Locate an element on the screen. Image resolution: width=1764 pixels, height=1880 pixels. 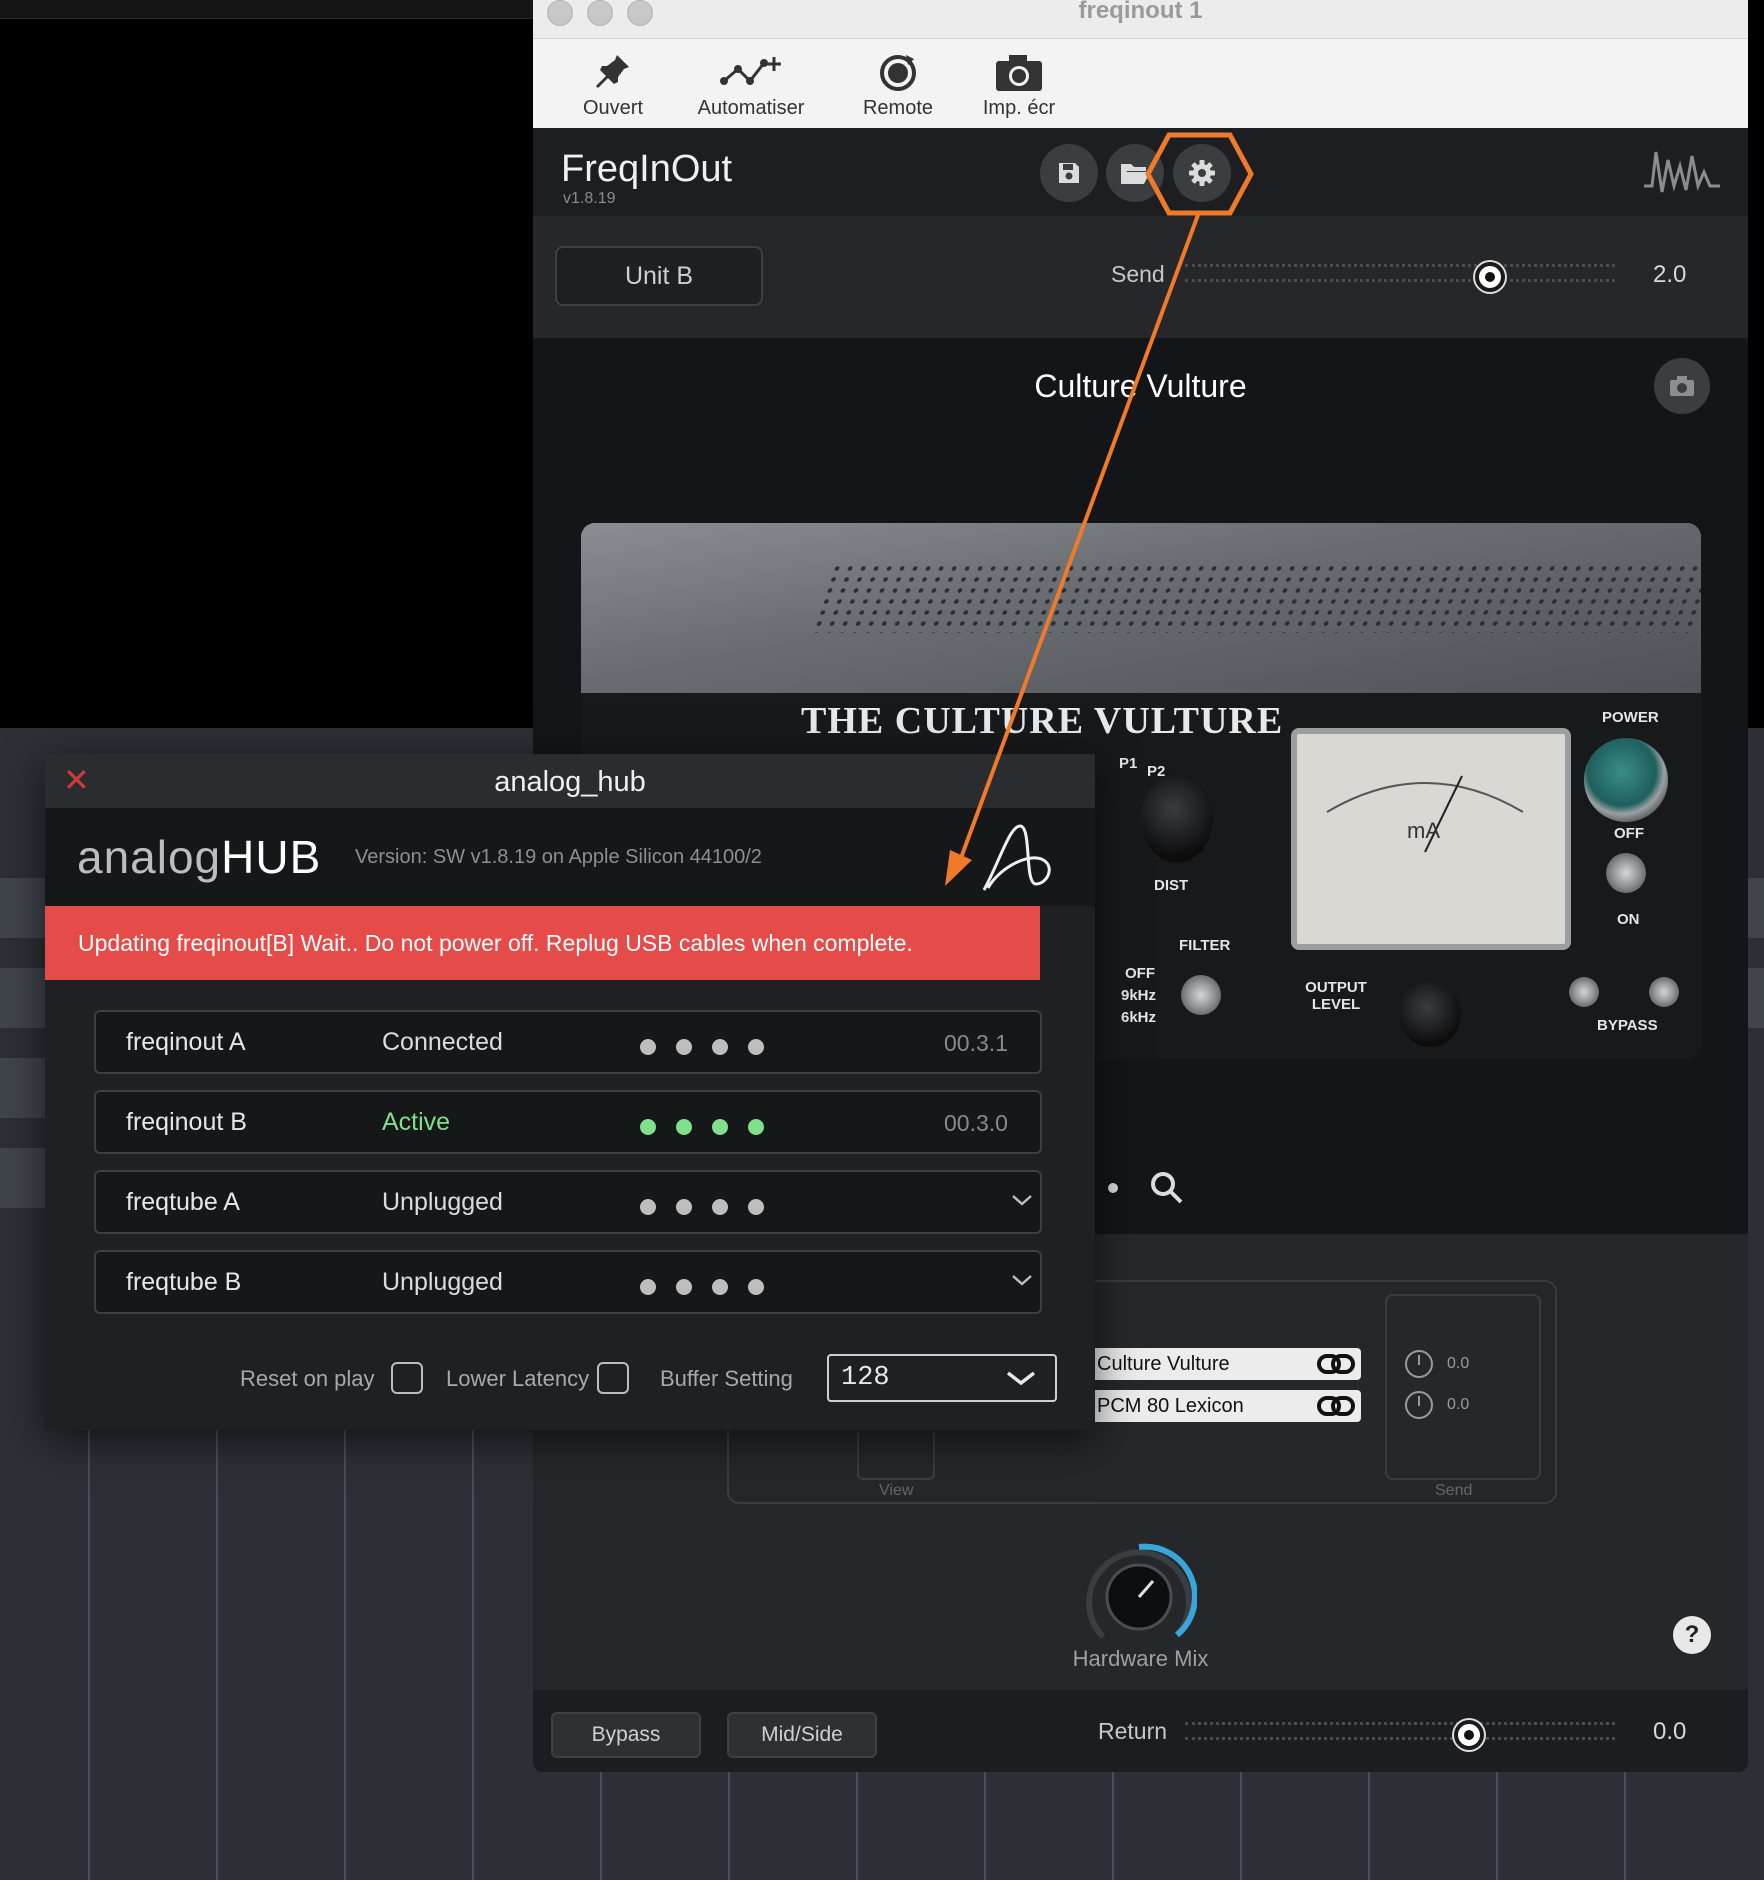
device-name: freqinout A is located at coordinates (186, 1042).